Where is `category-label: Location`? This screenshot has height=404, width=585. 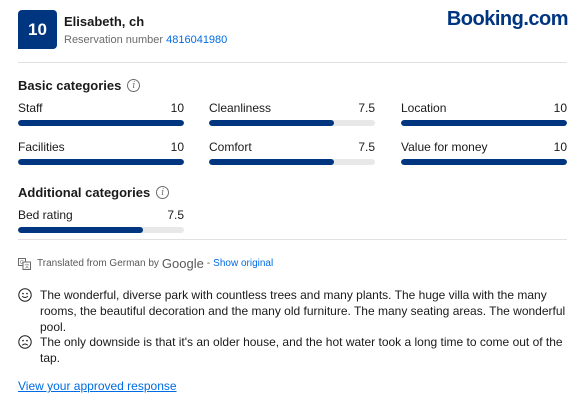
category-label: Location is located at coordinates (424, 108).